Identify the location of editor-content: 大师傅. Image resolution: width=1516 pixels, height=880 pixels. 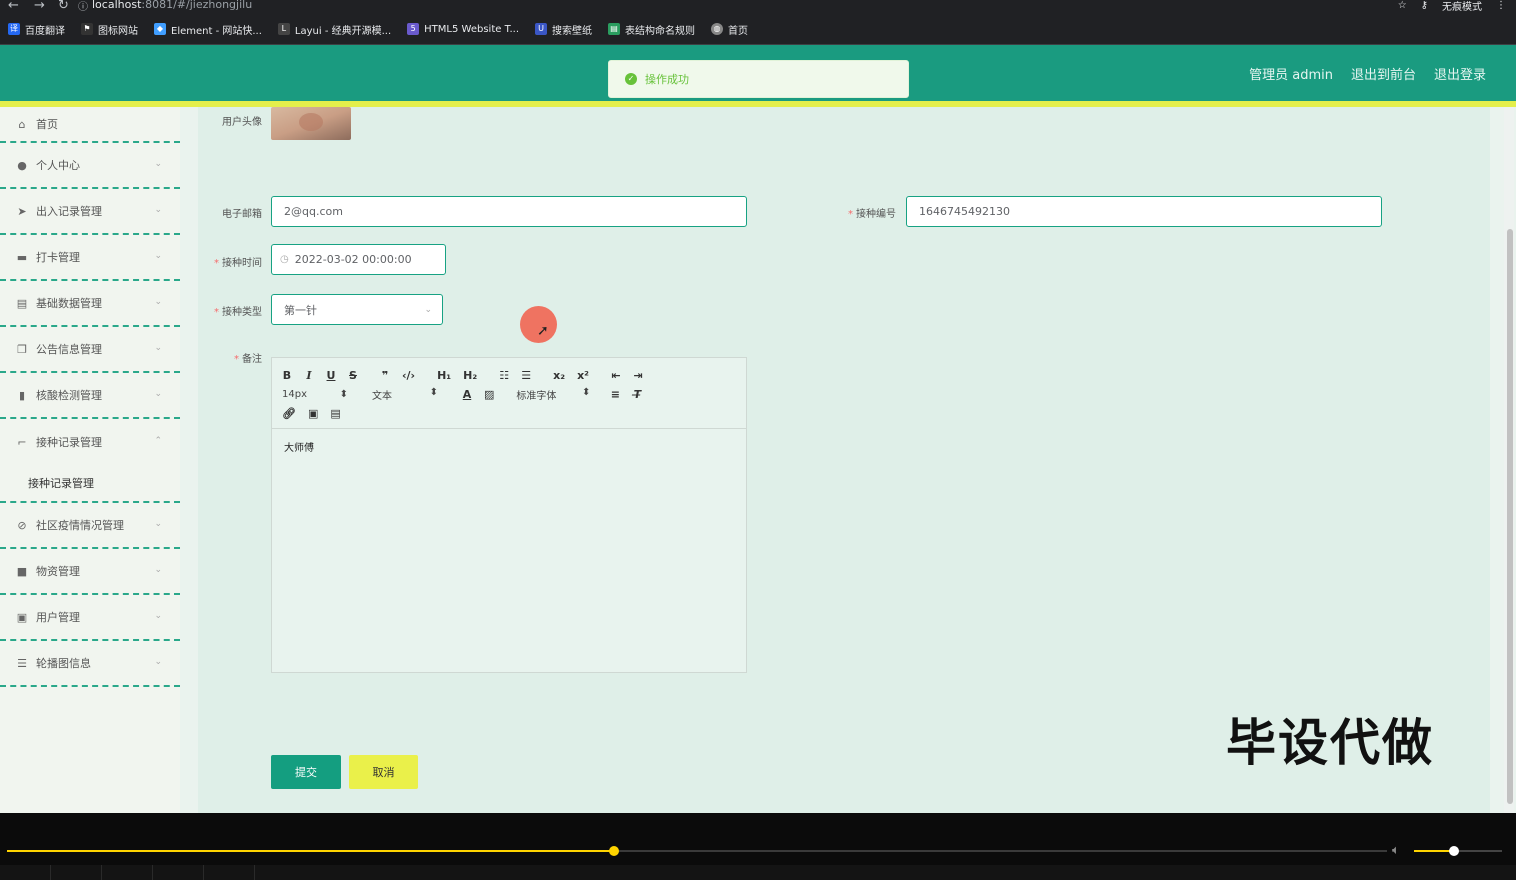
(509, 446).